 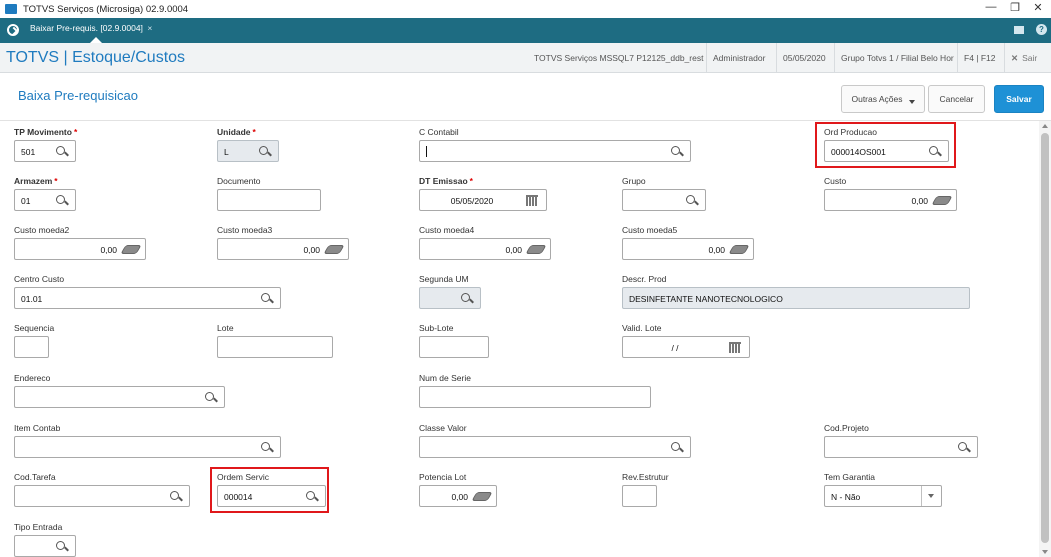 I want to click on environment-info: TOTVS Serviços MSSQL7 P12125_ddb_rest, so click(x=619, y=58).